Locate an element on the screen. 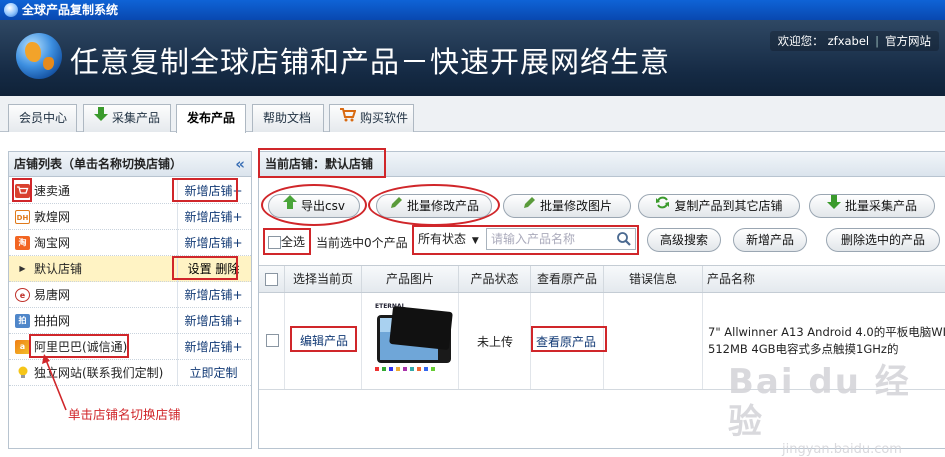  banner-slogan: 任意复制全球店铺和产品－快速开展网络生意 is located at coordinates (370, 62).